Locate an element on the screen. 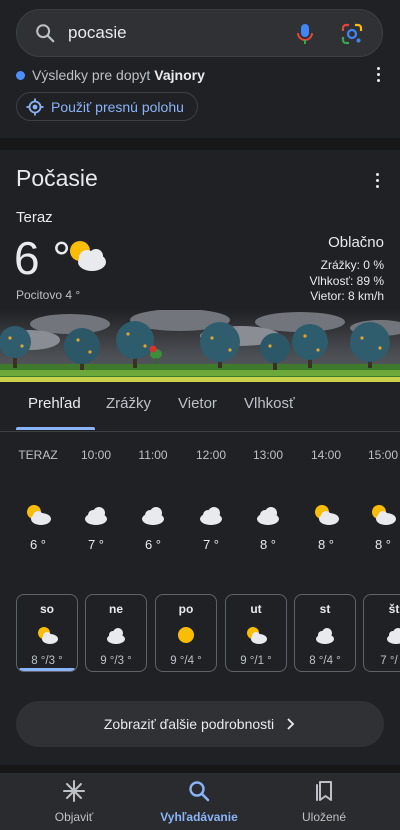 This screenshot has width=400, height=830. location-line: Výsledky pre dopyt Vajnory is located at coordinates (201, 75).